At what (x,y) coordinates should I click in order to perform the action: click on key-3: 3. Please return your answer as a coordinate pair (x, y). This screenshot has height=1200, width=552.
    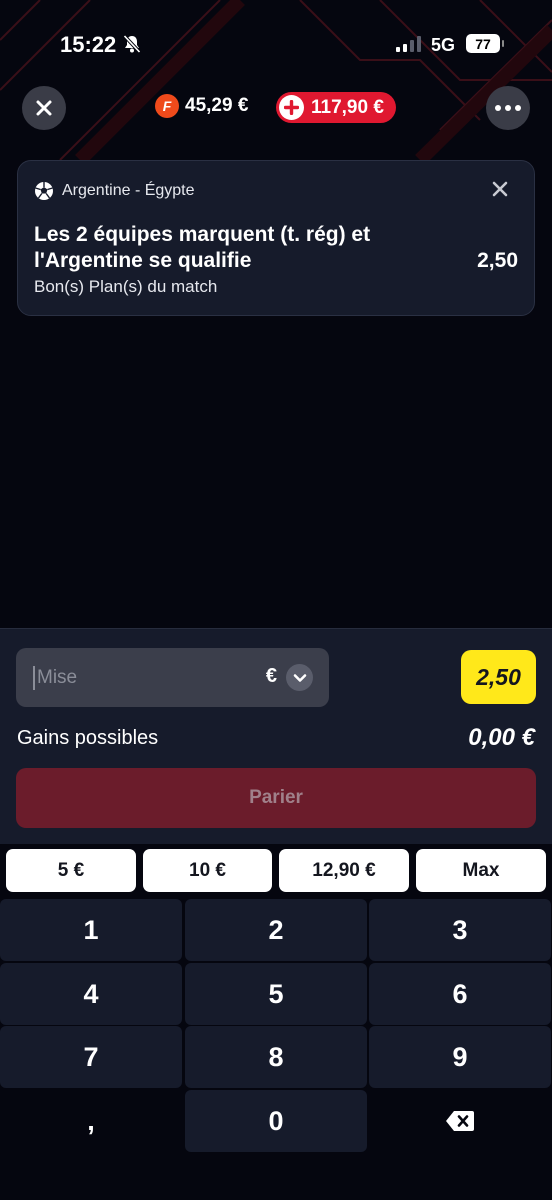
    Looking at the image, I should click on (460, 930).